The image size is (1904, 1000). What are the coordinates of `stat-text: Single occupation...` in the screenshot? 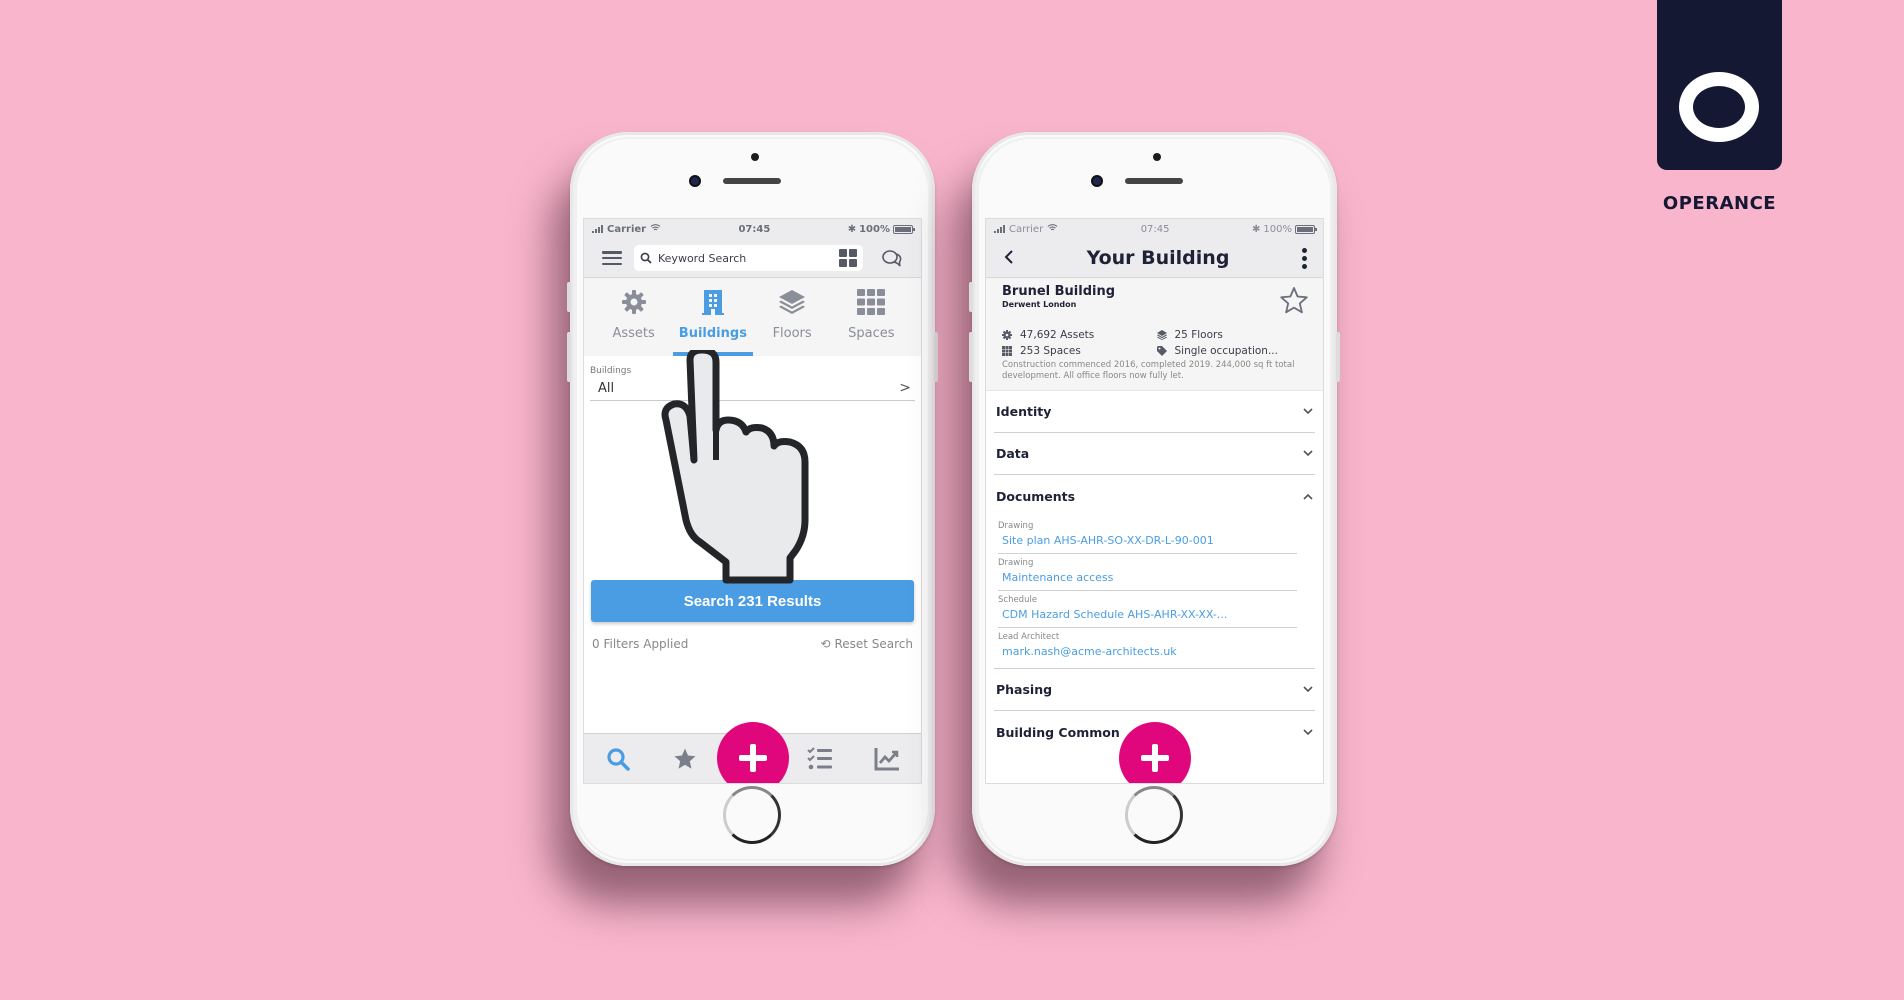 It's located at (1226, 351).